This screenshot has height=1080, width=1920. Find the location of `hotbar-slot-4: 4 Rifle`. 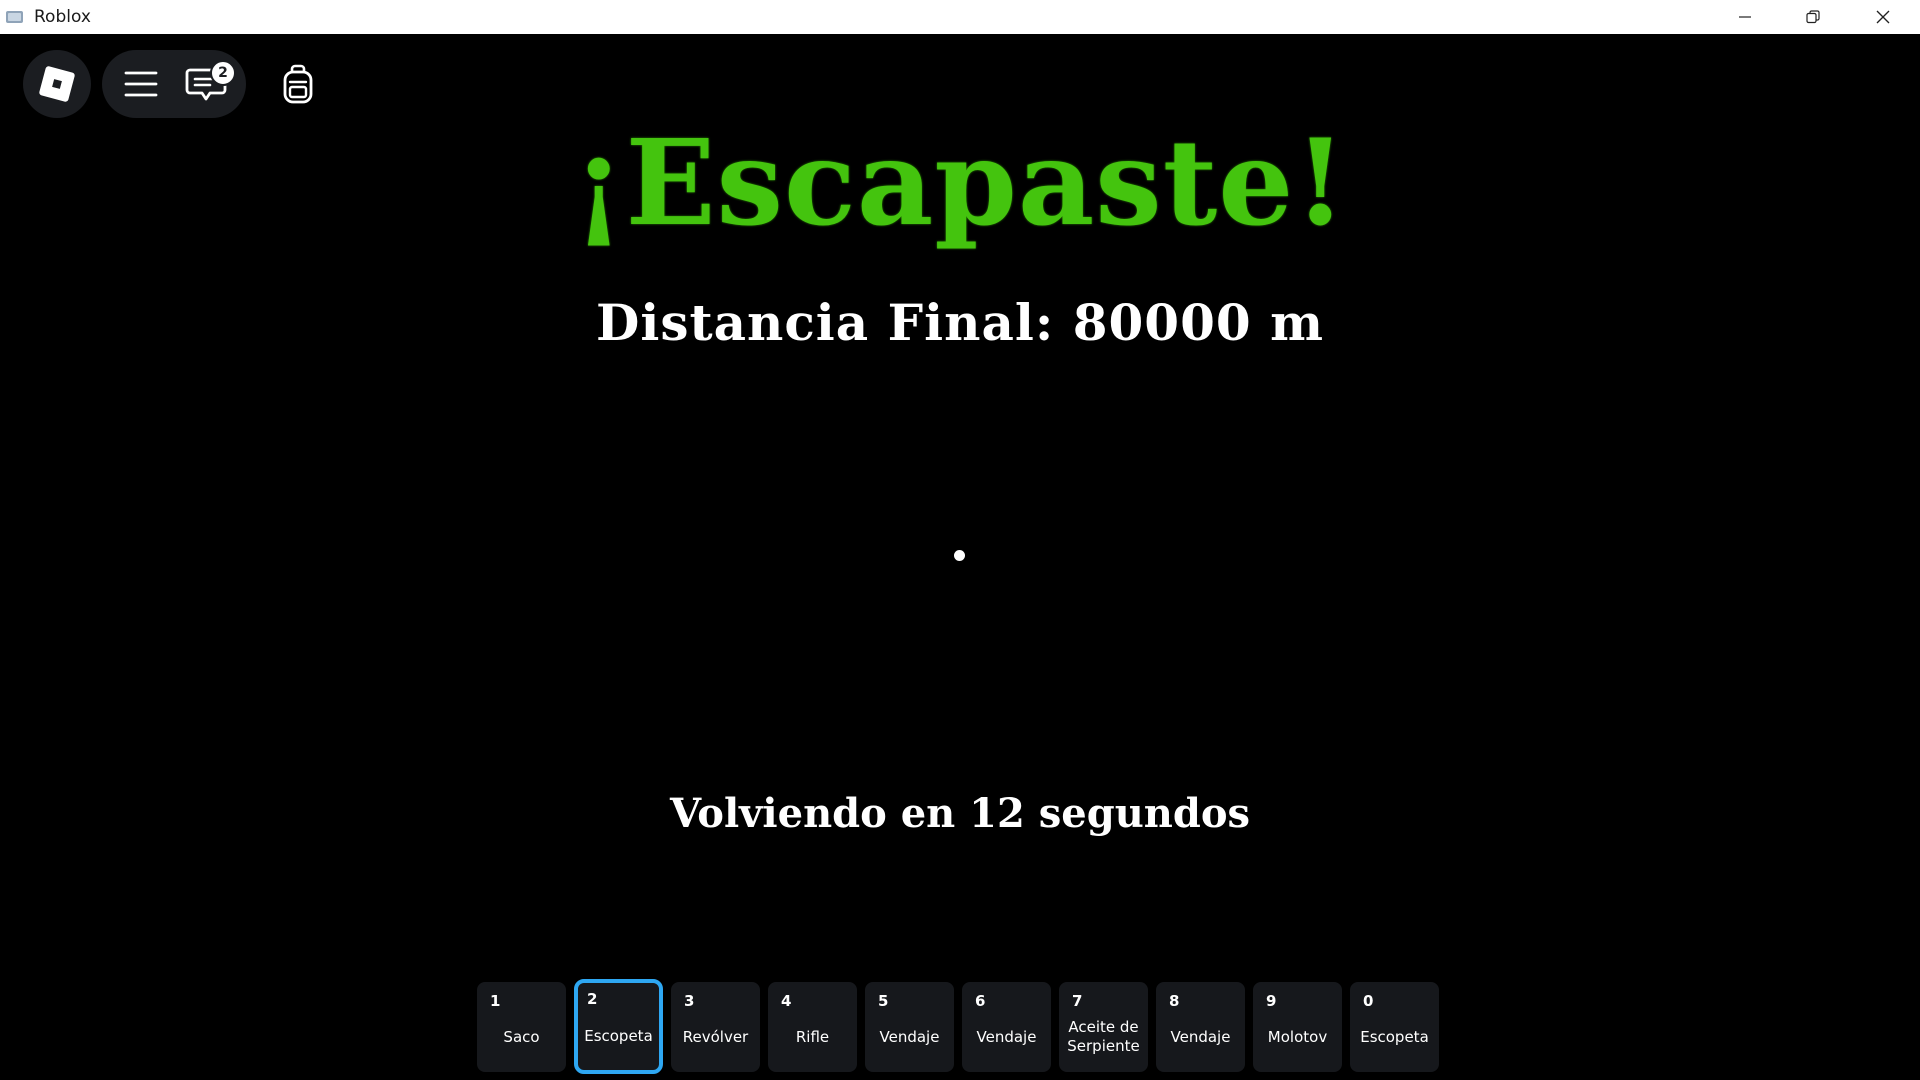

hotbar-slot-4: 4 Rifle is located at coordinates (812, 1027).